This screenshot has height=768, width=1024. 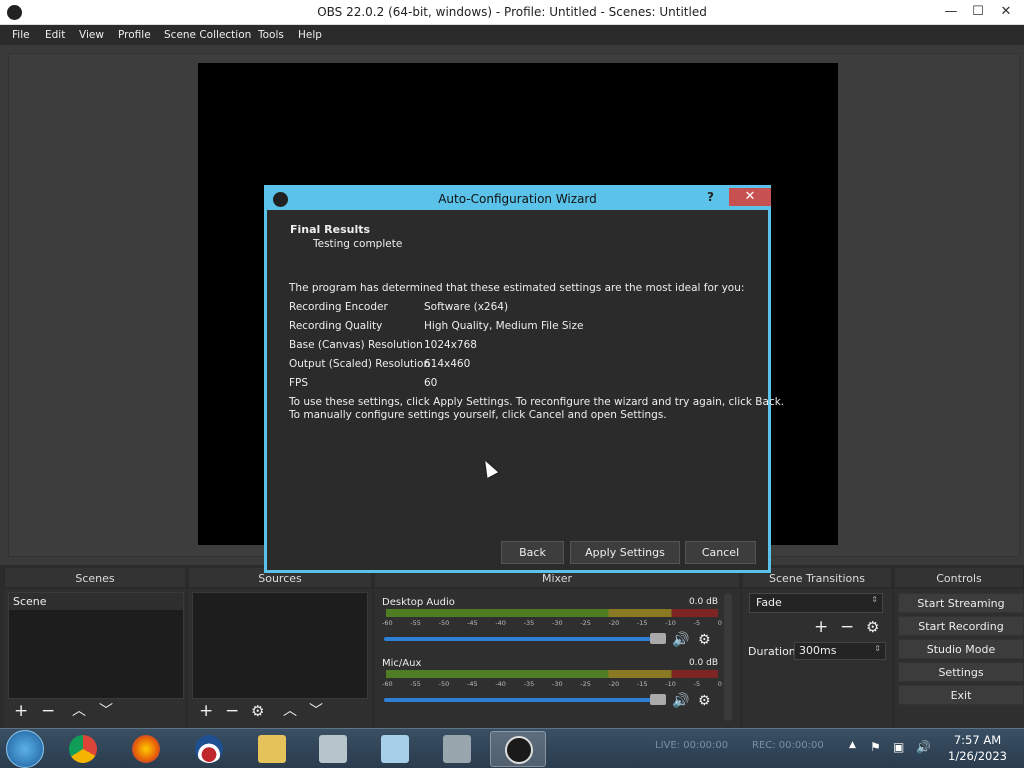 What do you see at coordinates (959, 577) in the screenshot?
I see `controls-dock-header: Controls` at bounding box center [959, 577].